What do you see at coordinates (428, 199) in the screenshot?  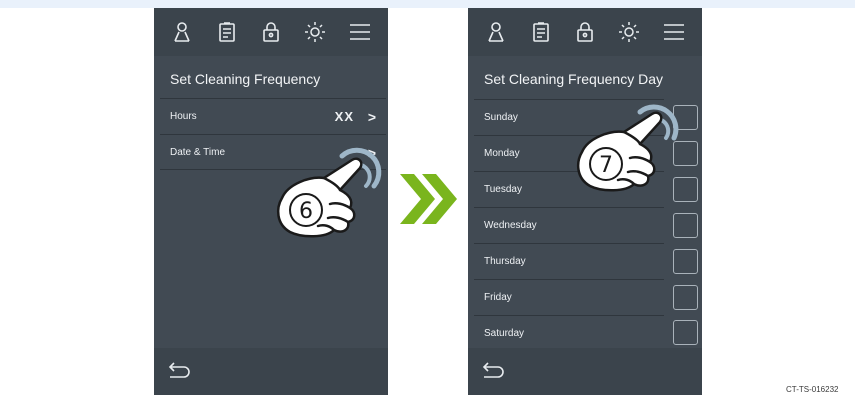 I see `next-step-arrow-icon` at bounding box center [428, 199].